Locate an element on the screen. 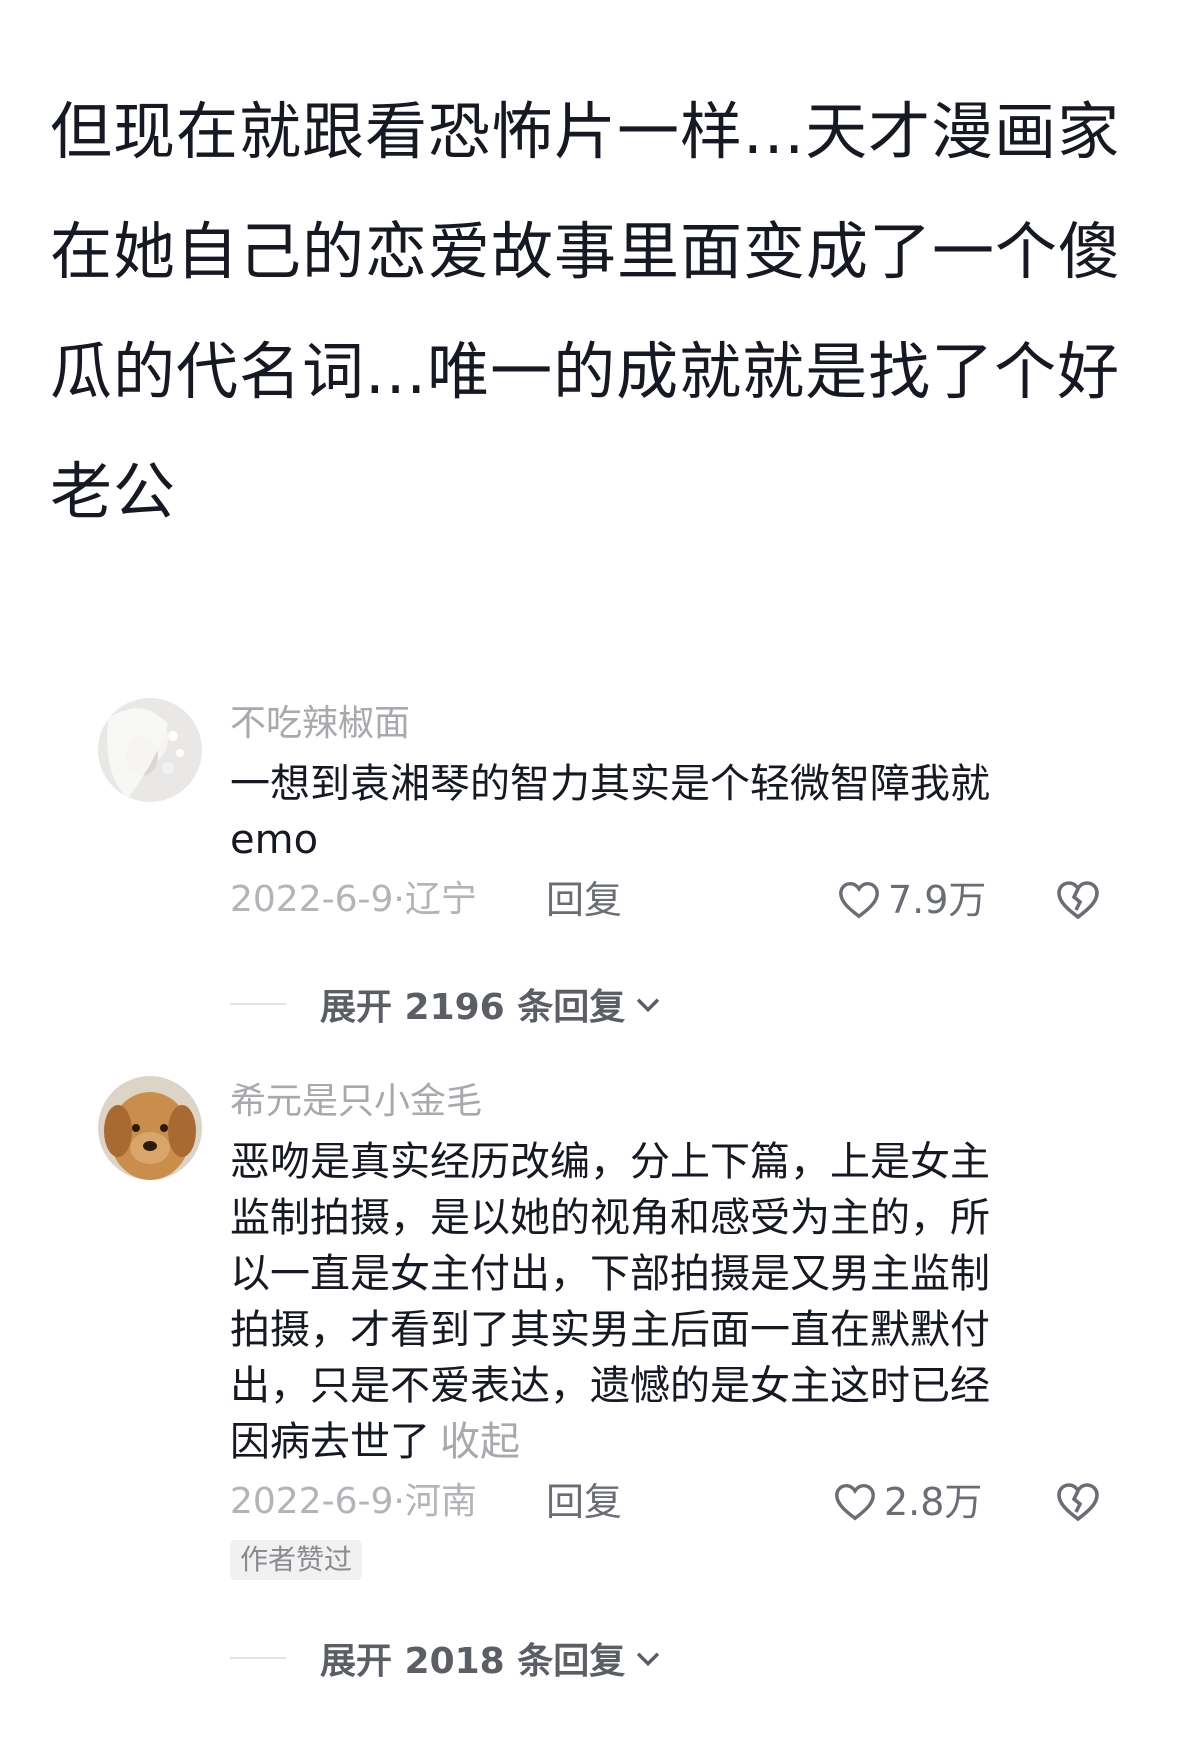  caption-line: 瓜的代名词...唯一的成就就是找了个好 is located at coordinates (585, 371).